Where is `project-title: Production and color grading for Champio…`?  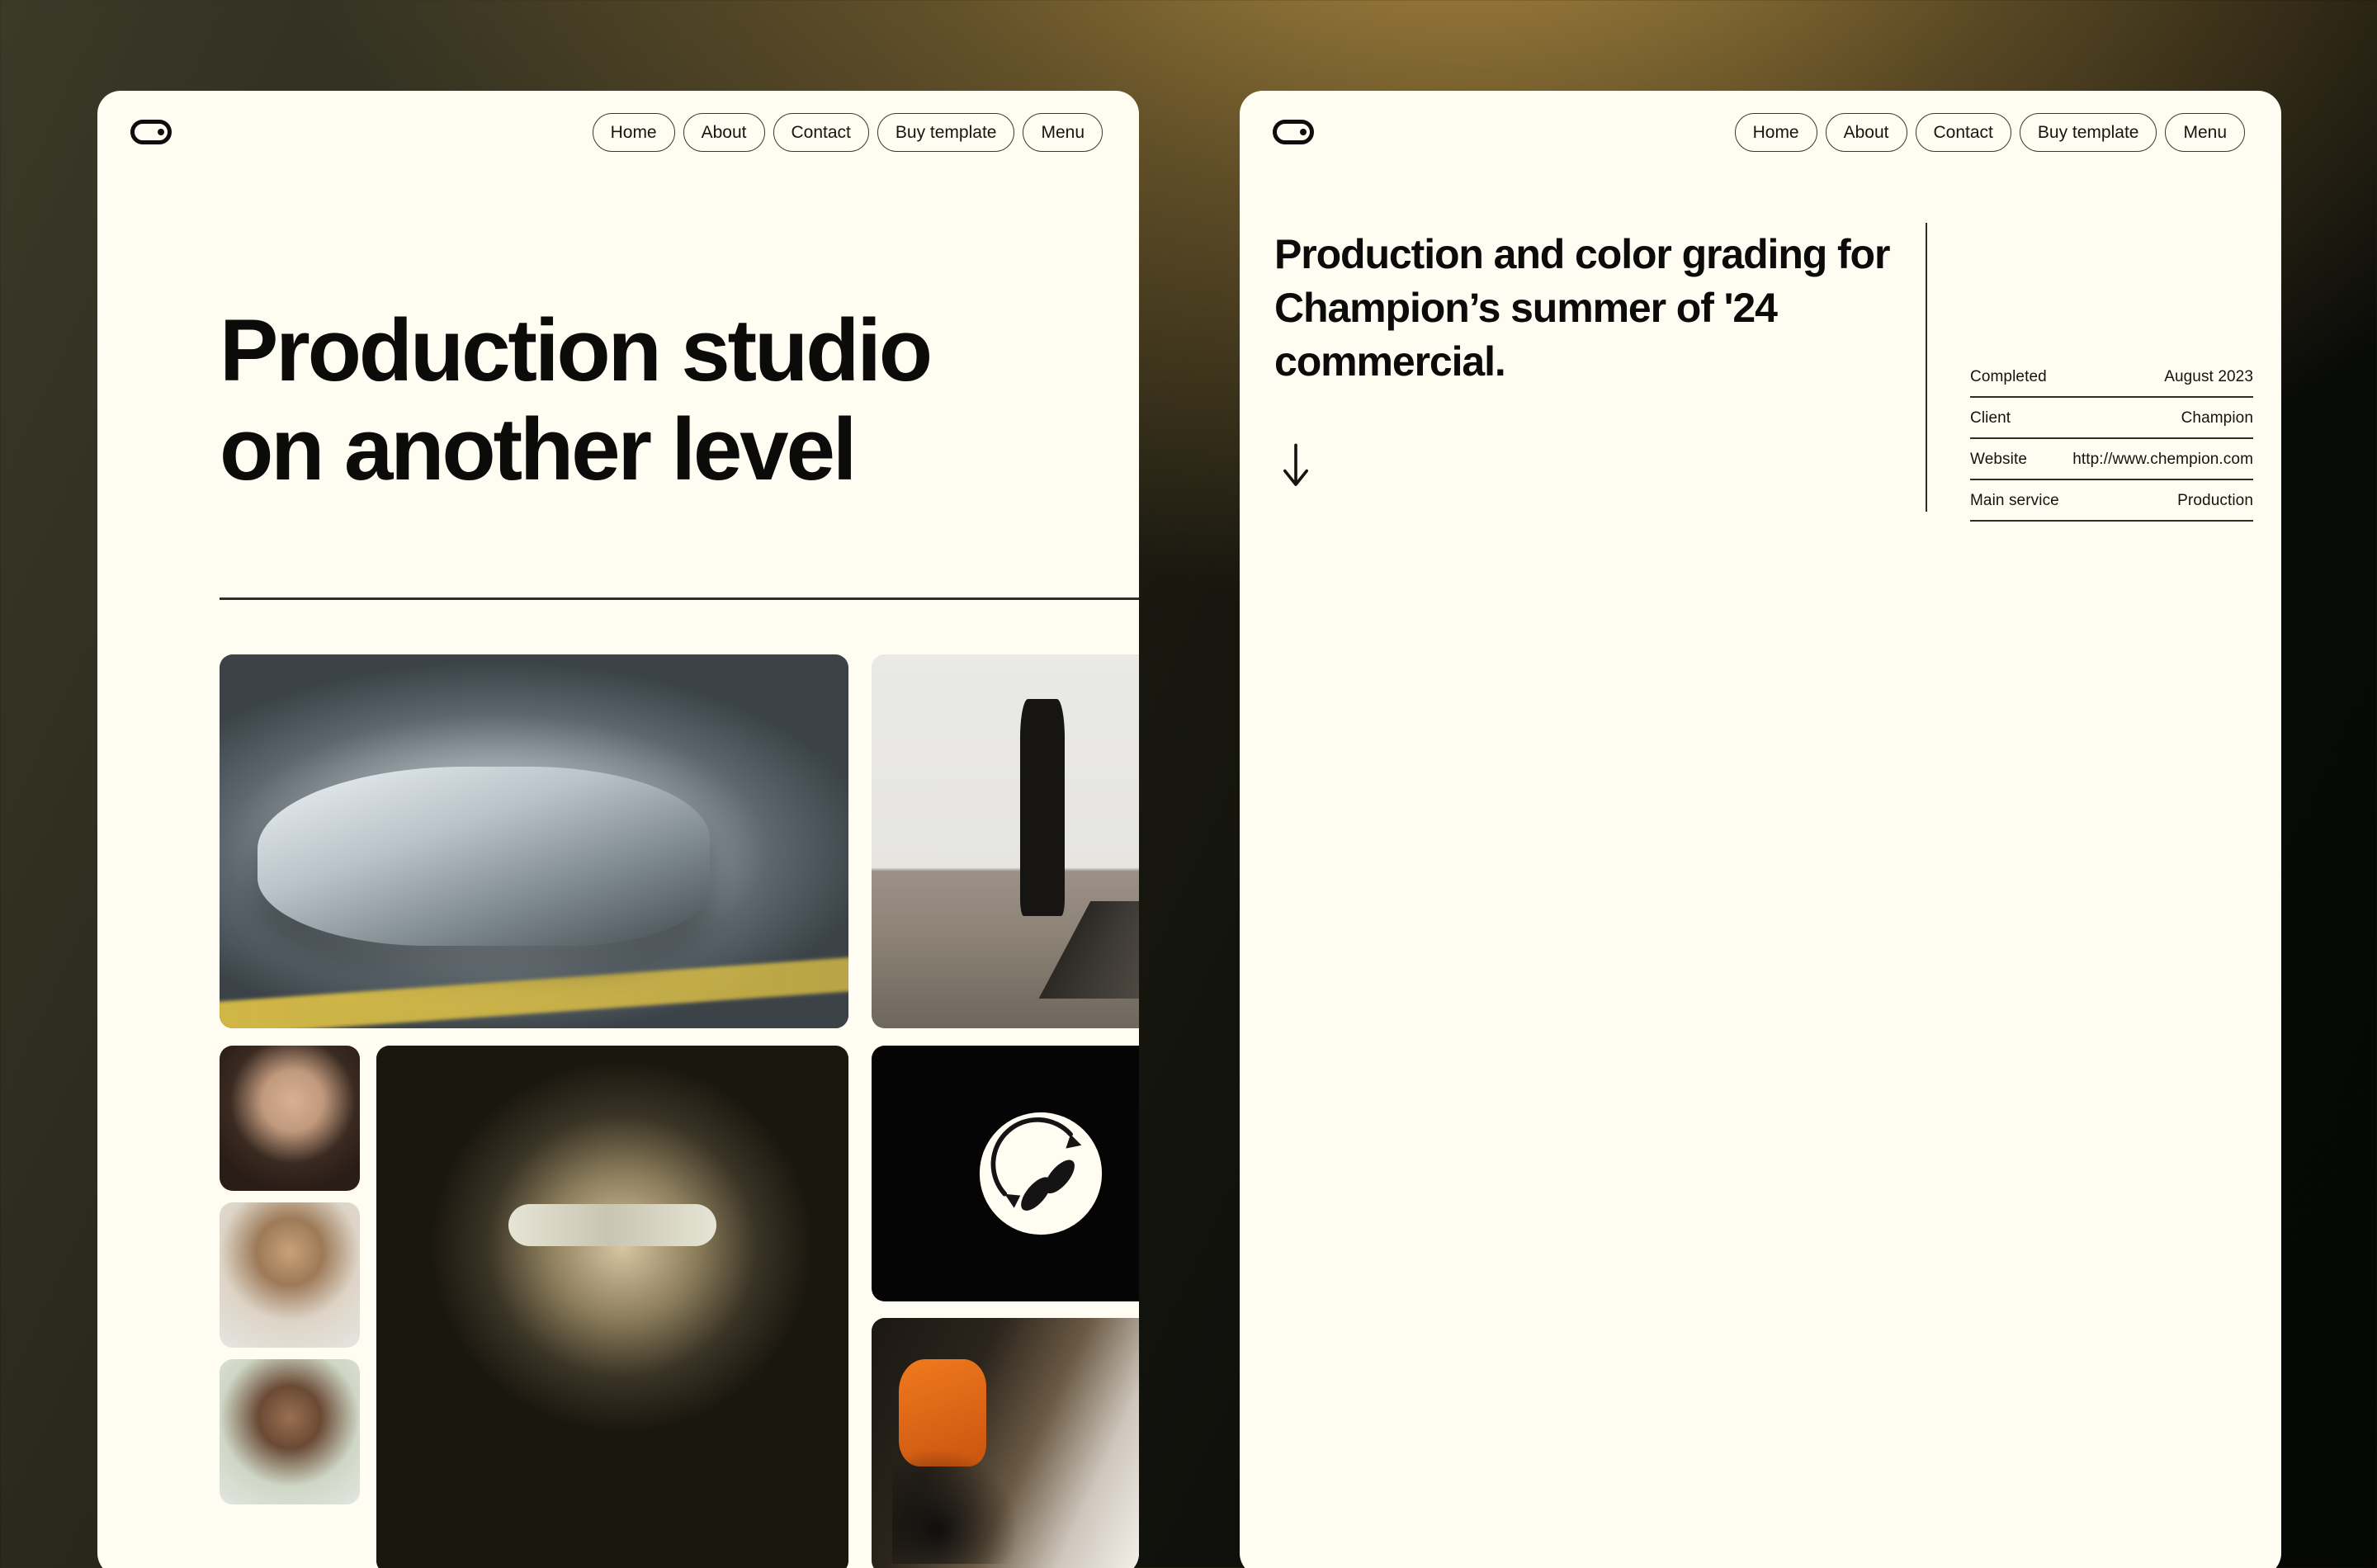 project-title: Production and color grading for Champio… is located at coordinates (1582, 308).